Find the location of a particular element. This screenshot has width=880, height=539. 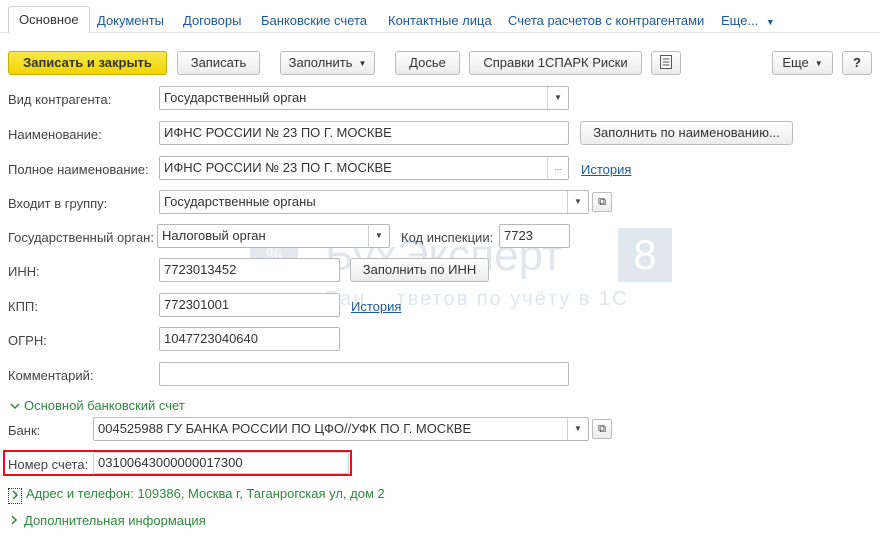

tab-more: Еще... ▼ is located at coordinates (748, 20).